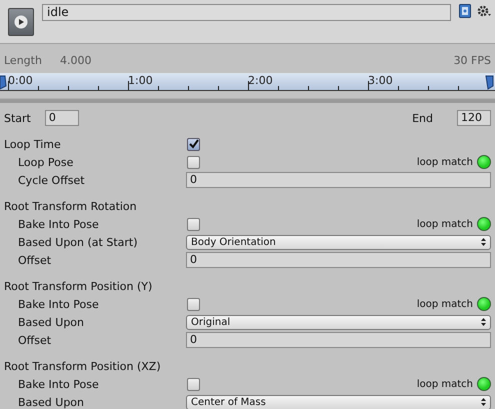 This screenshot has width=495, height=409. What do you see at coordinates (472, 61) in the screenshot?
I see `fps-label: 30 FPS` at bounding box center [472, 61].